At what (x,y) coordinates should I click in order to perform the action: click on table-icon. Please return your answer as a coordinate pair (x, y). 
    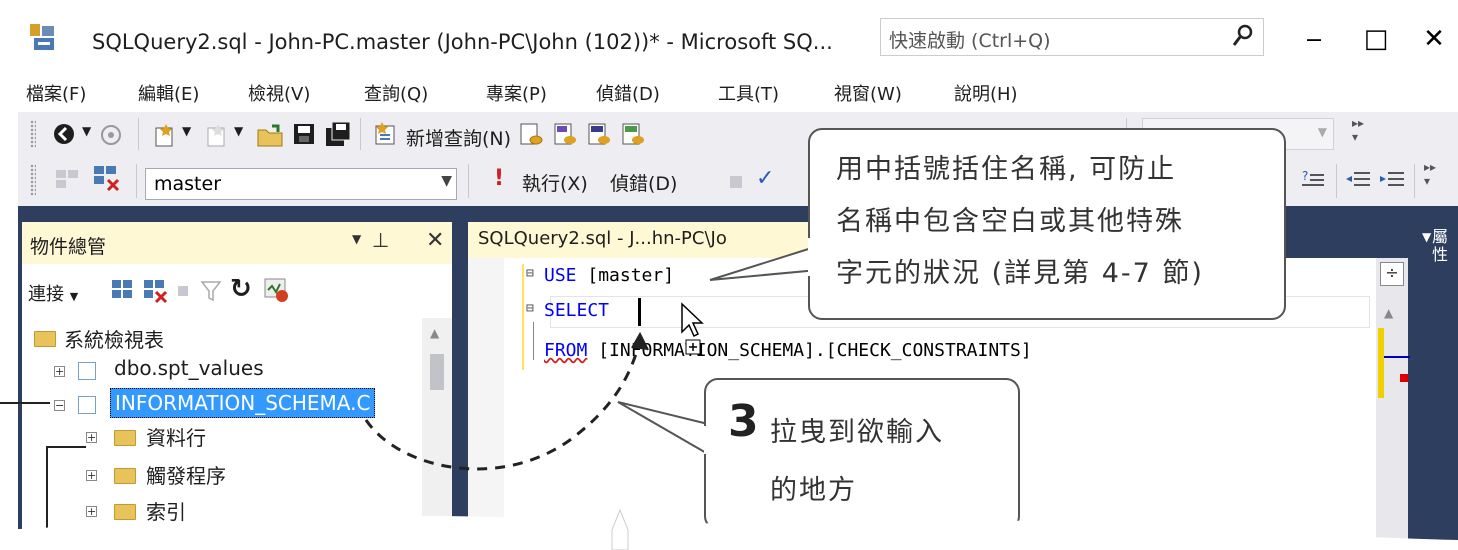
    Looking at the image, I should click on (87, 371).